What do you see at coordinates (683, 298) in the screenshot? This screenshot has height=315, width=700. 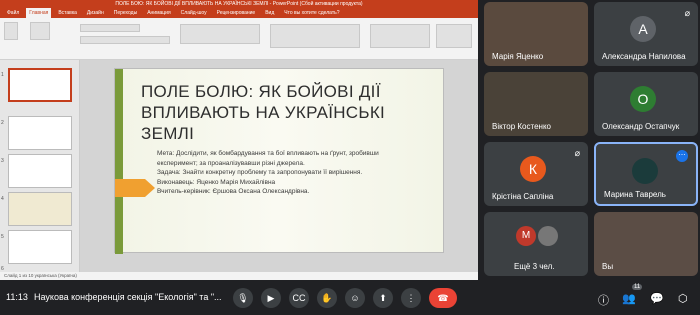 I see `activities-icon: ⬡` at bounding box center [683, 298].